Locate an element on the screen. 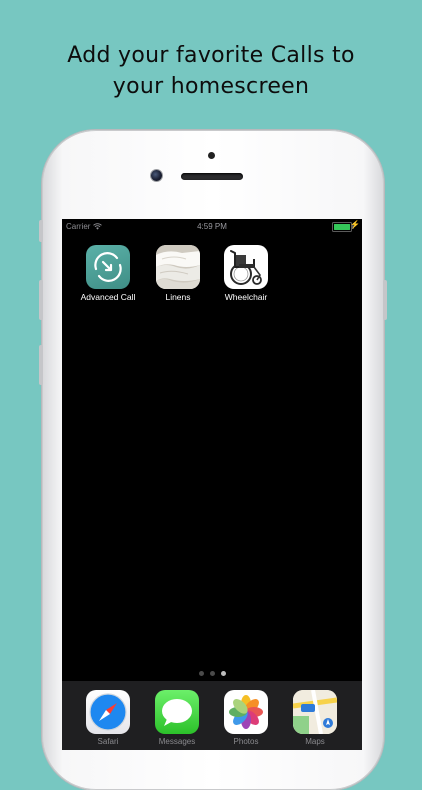  app-label: Wheelchair is located at coordinates (246, 297).